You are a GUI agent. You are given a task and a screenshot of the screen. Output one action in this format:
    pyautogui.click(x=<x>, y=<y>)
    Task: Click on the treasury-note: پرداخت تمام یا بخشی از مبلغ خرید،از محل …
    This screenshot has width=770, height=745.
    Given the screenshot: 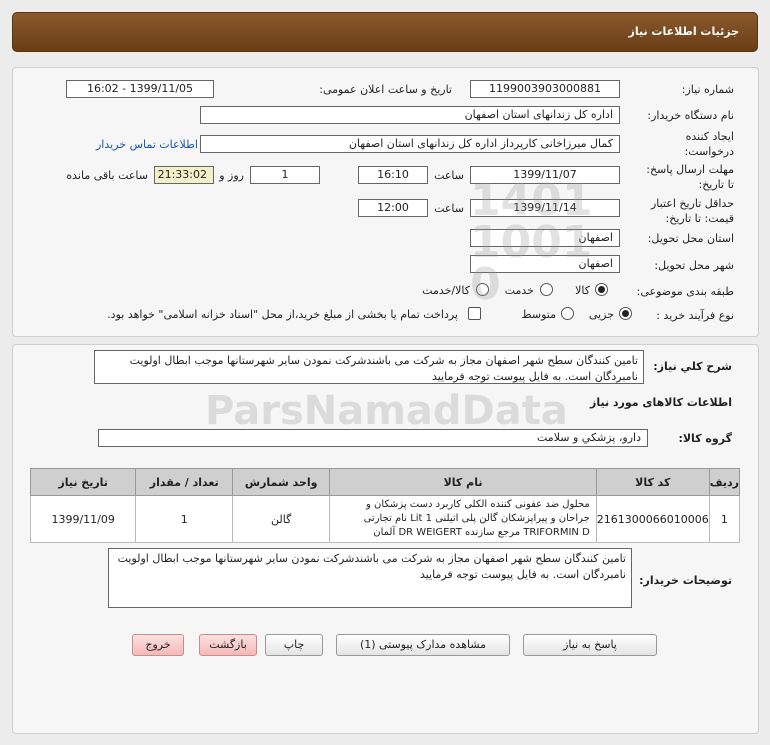 What is the action you would take?
    pyautogui.click(x=282, y=314)
    